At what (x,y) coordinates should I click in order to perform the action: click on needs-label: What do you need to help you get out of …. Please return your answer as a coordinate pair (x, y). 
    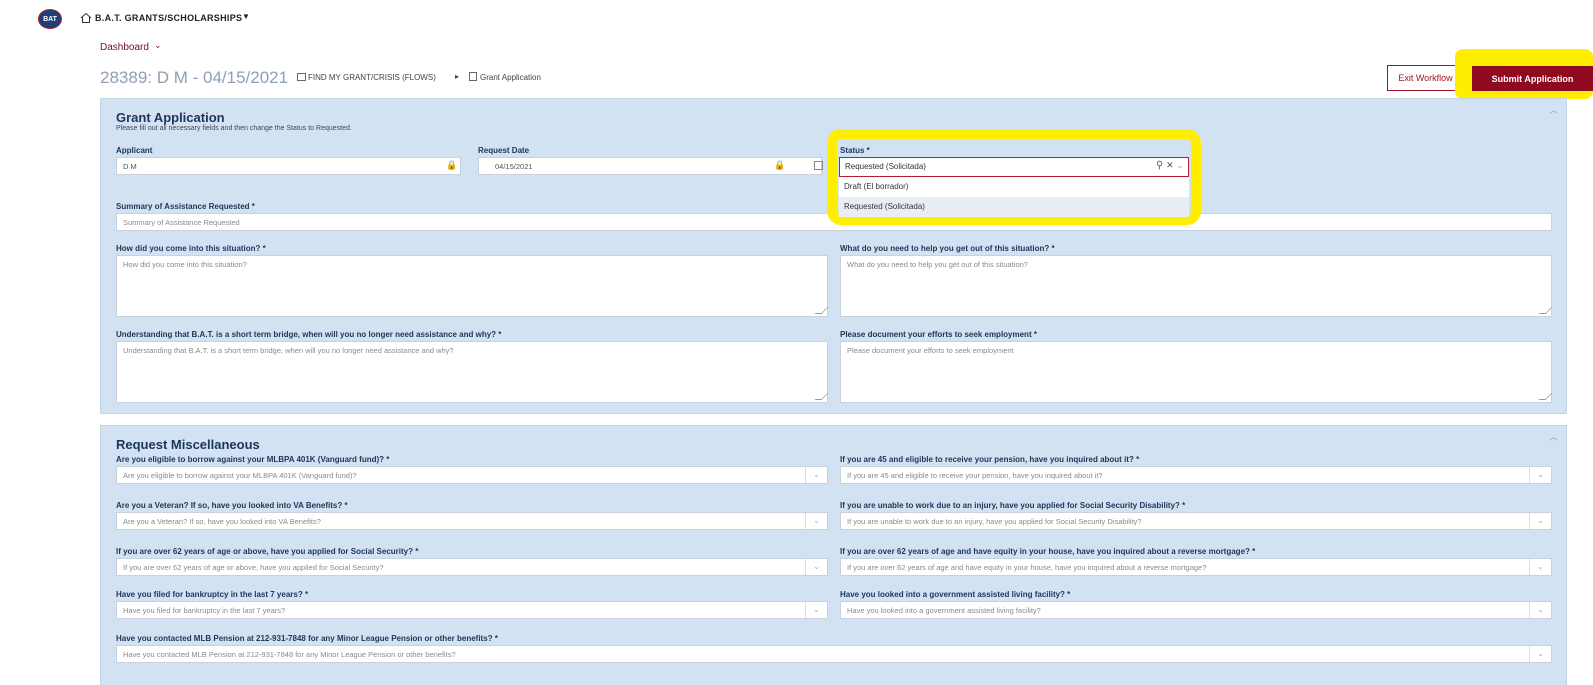
    Looking at the image, I should click on (947, 248).